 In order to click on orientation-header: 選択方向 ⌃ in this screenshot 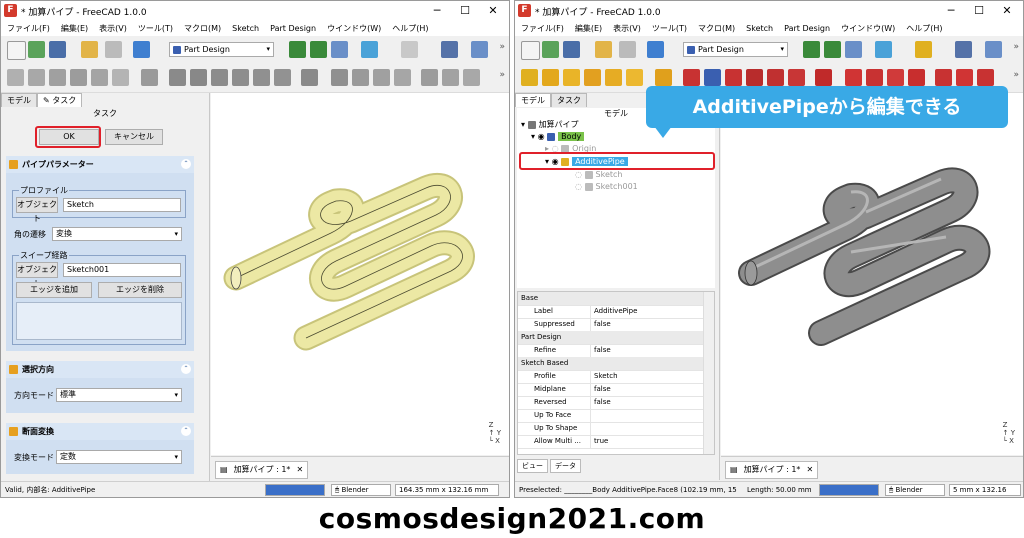, I will do `click(100, 369)`.